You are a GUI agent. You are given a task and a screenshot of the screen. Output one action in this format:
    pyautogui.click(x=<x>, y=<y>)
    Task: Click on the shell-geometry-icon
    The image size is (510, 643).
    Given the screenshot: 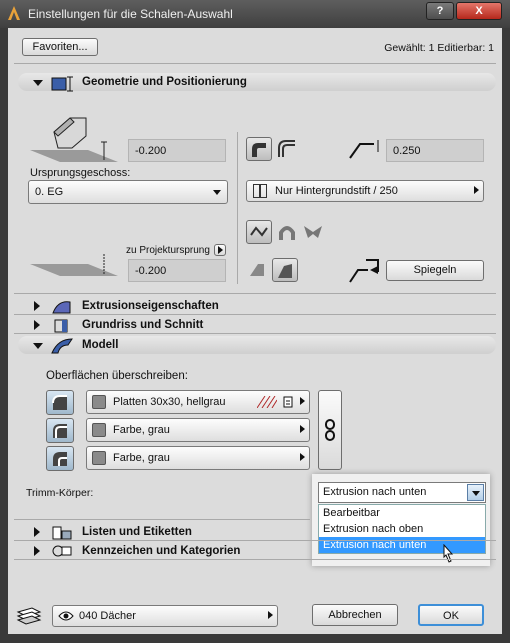 What is the action you would take?
    pyautogui.click(x=62, y=84)
    